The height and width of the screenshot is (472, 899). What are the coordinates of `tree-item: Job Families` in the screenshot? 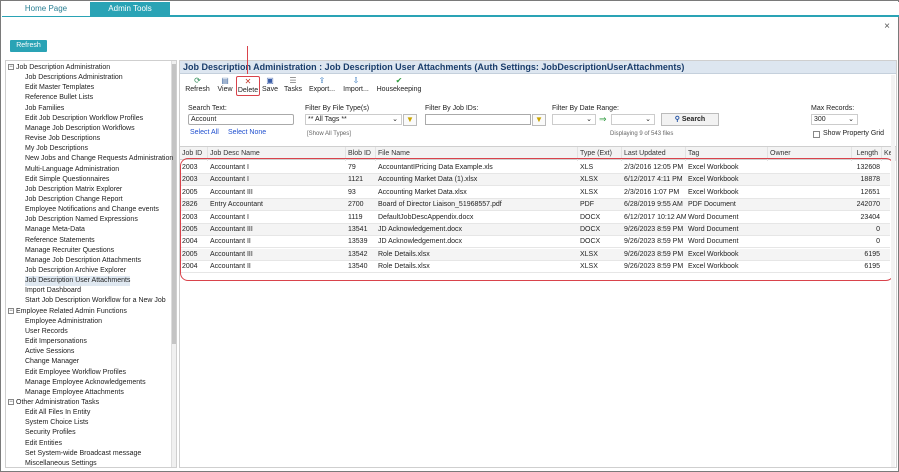 It's located at (44, 109).